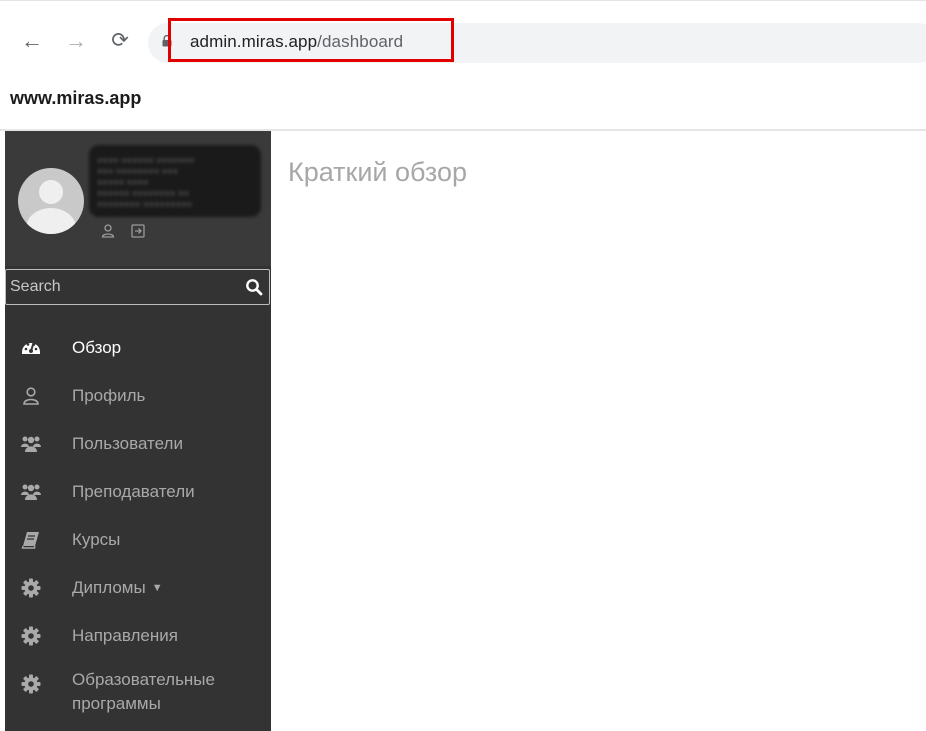  I want to click on page-title: Краткий обзор, so click(378, 172).